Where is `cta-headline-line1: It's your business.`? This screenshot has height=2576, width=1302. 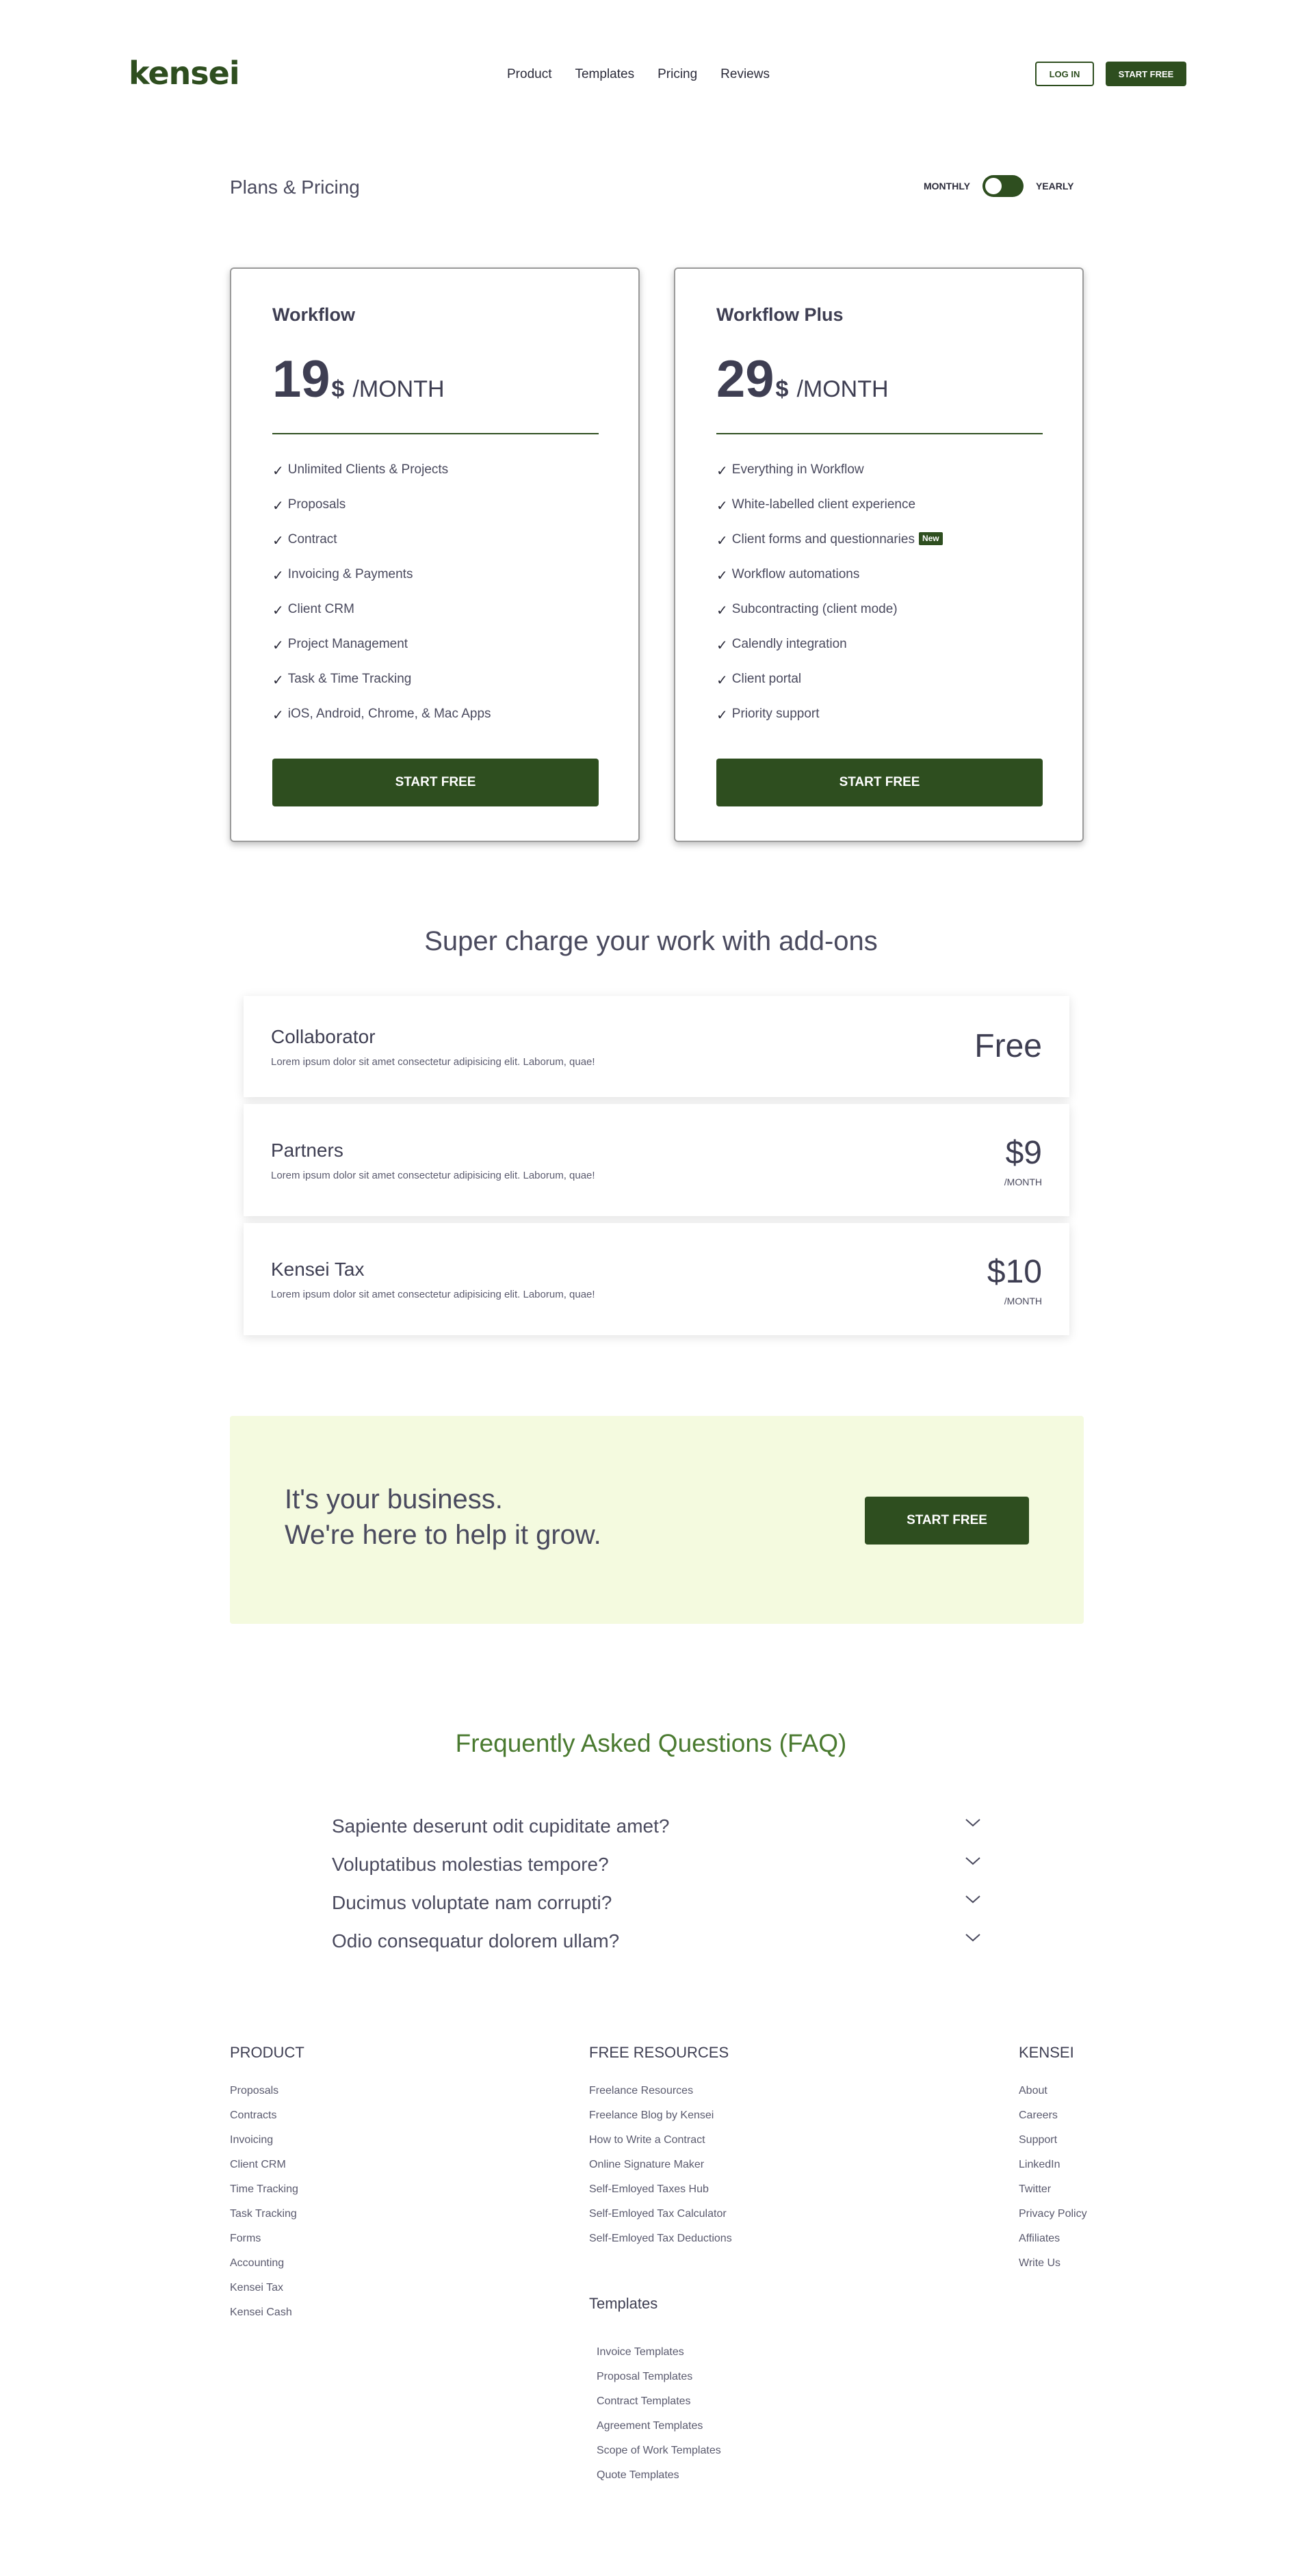
cta-headline-line1: It's your business. is located at coordinates (394, 1499).